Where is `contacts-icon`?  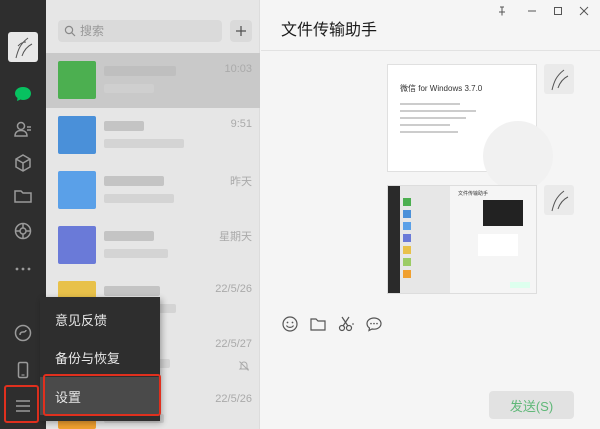
contacts-icon is located at coordinates (23, 129).